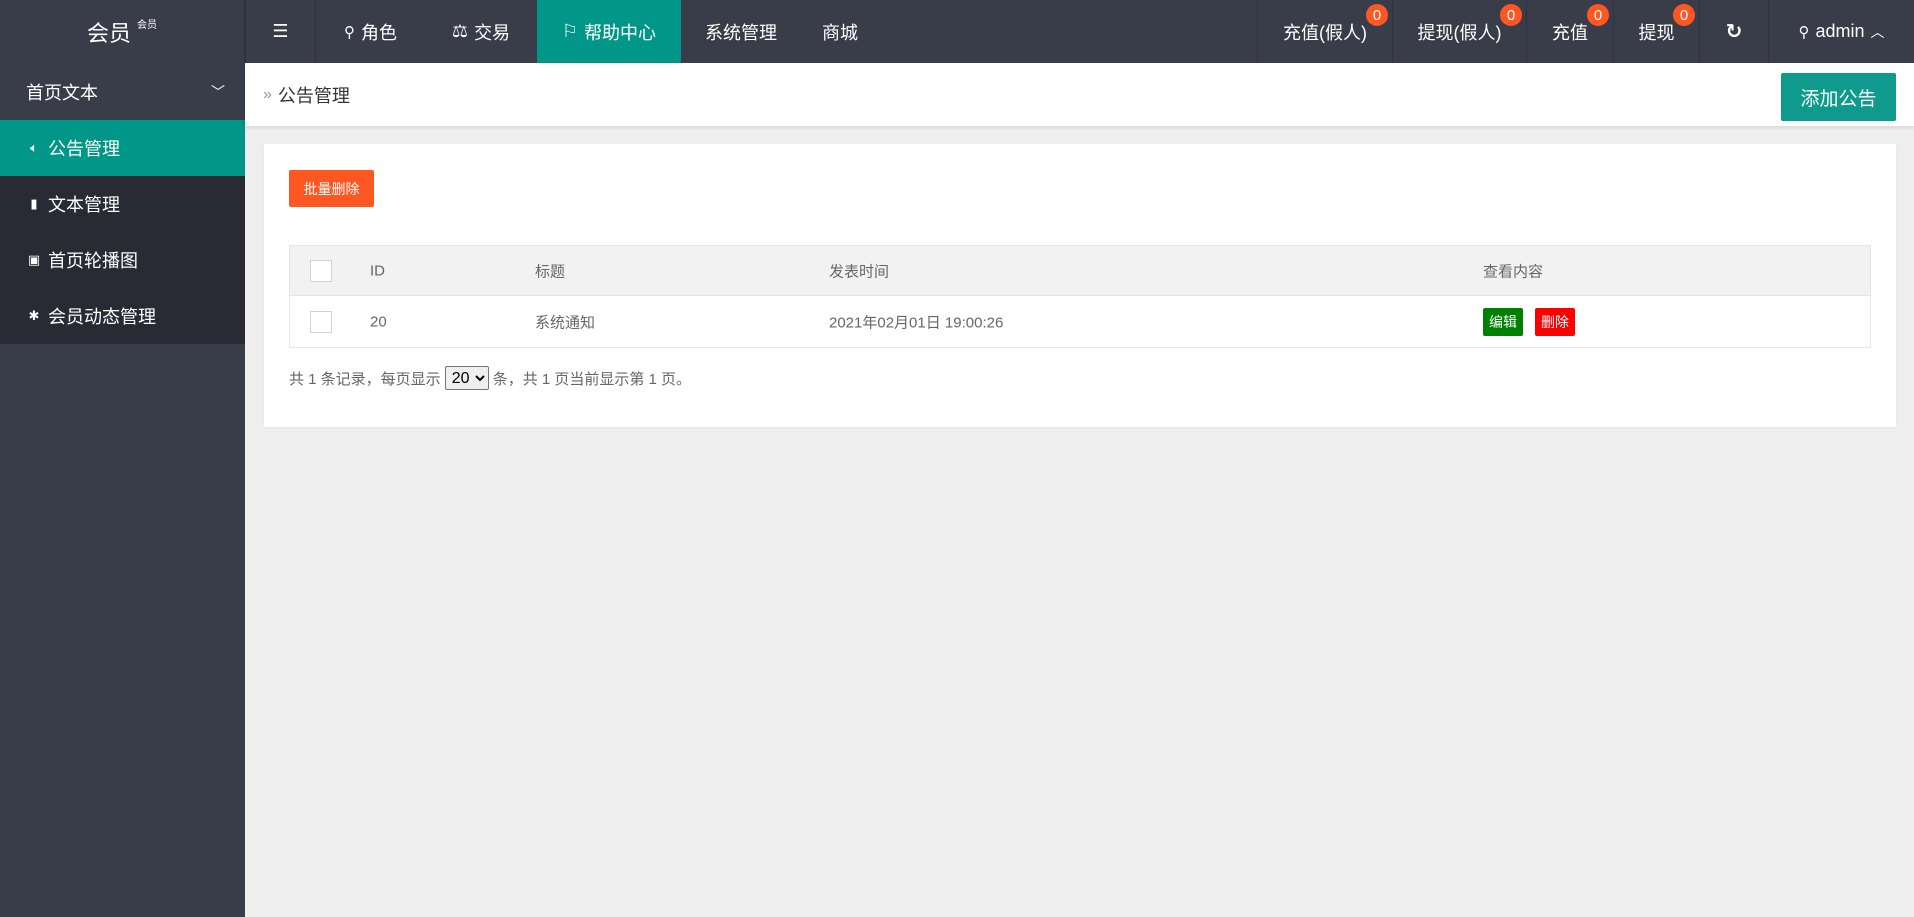  Describe the element at coordinates (481, 31) in the screenshot. I see `nav-trade: ⚖ 交易` at that location.